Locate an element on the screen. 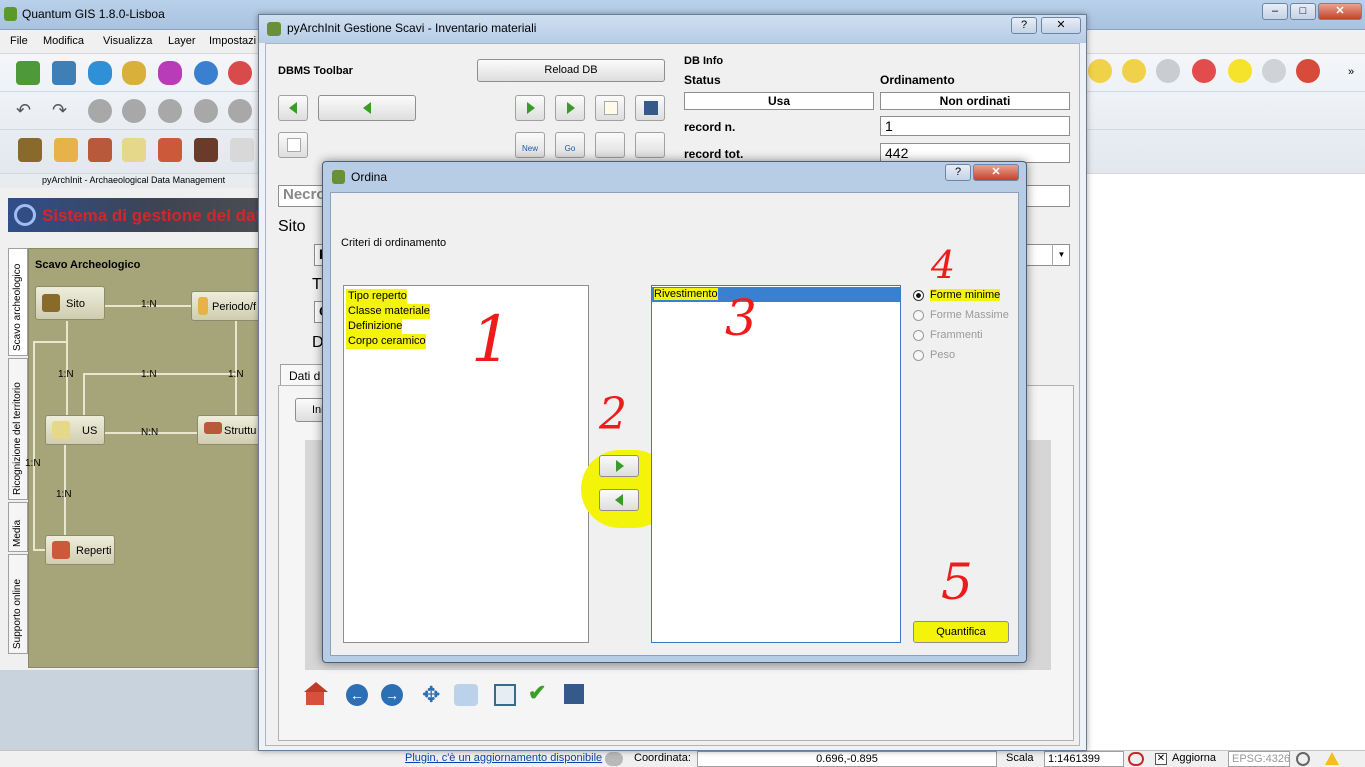 This screenshot has width=1365, height=767. undo-icon: ↶ is located at coordinates (23, 110).